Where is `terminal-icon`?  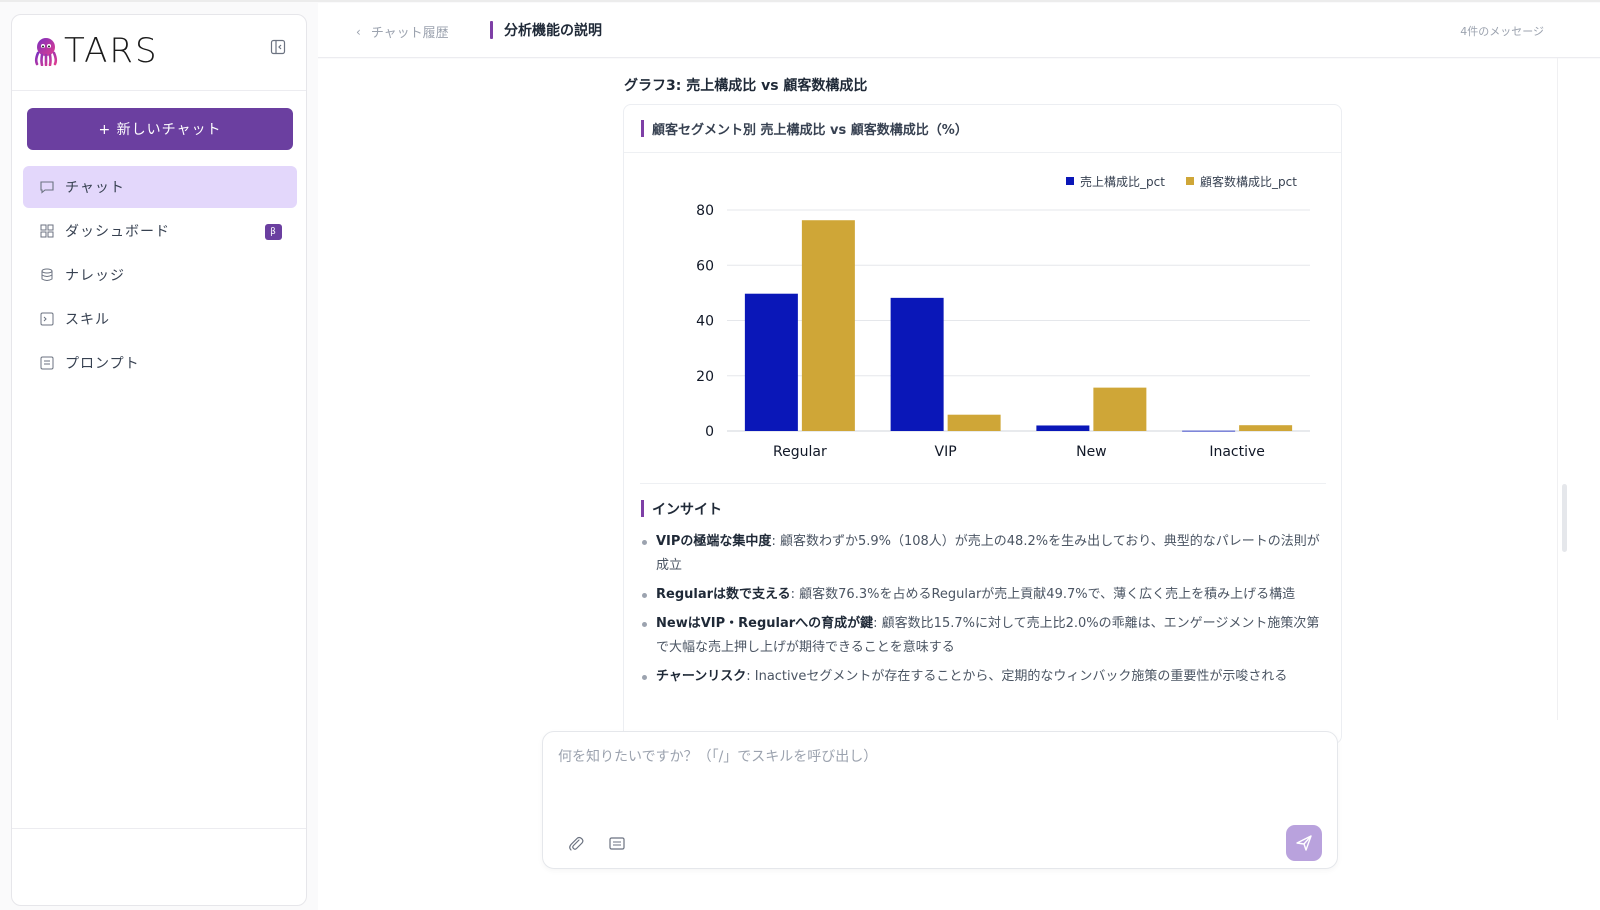 terminal-icon is located at coordinates (47, 319).